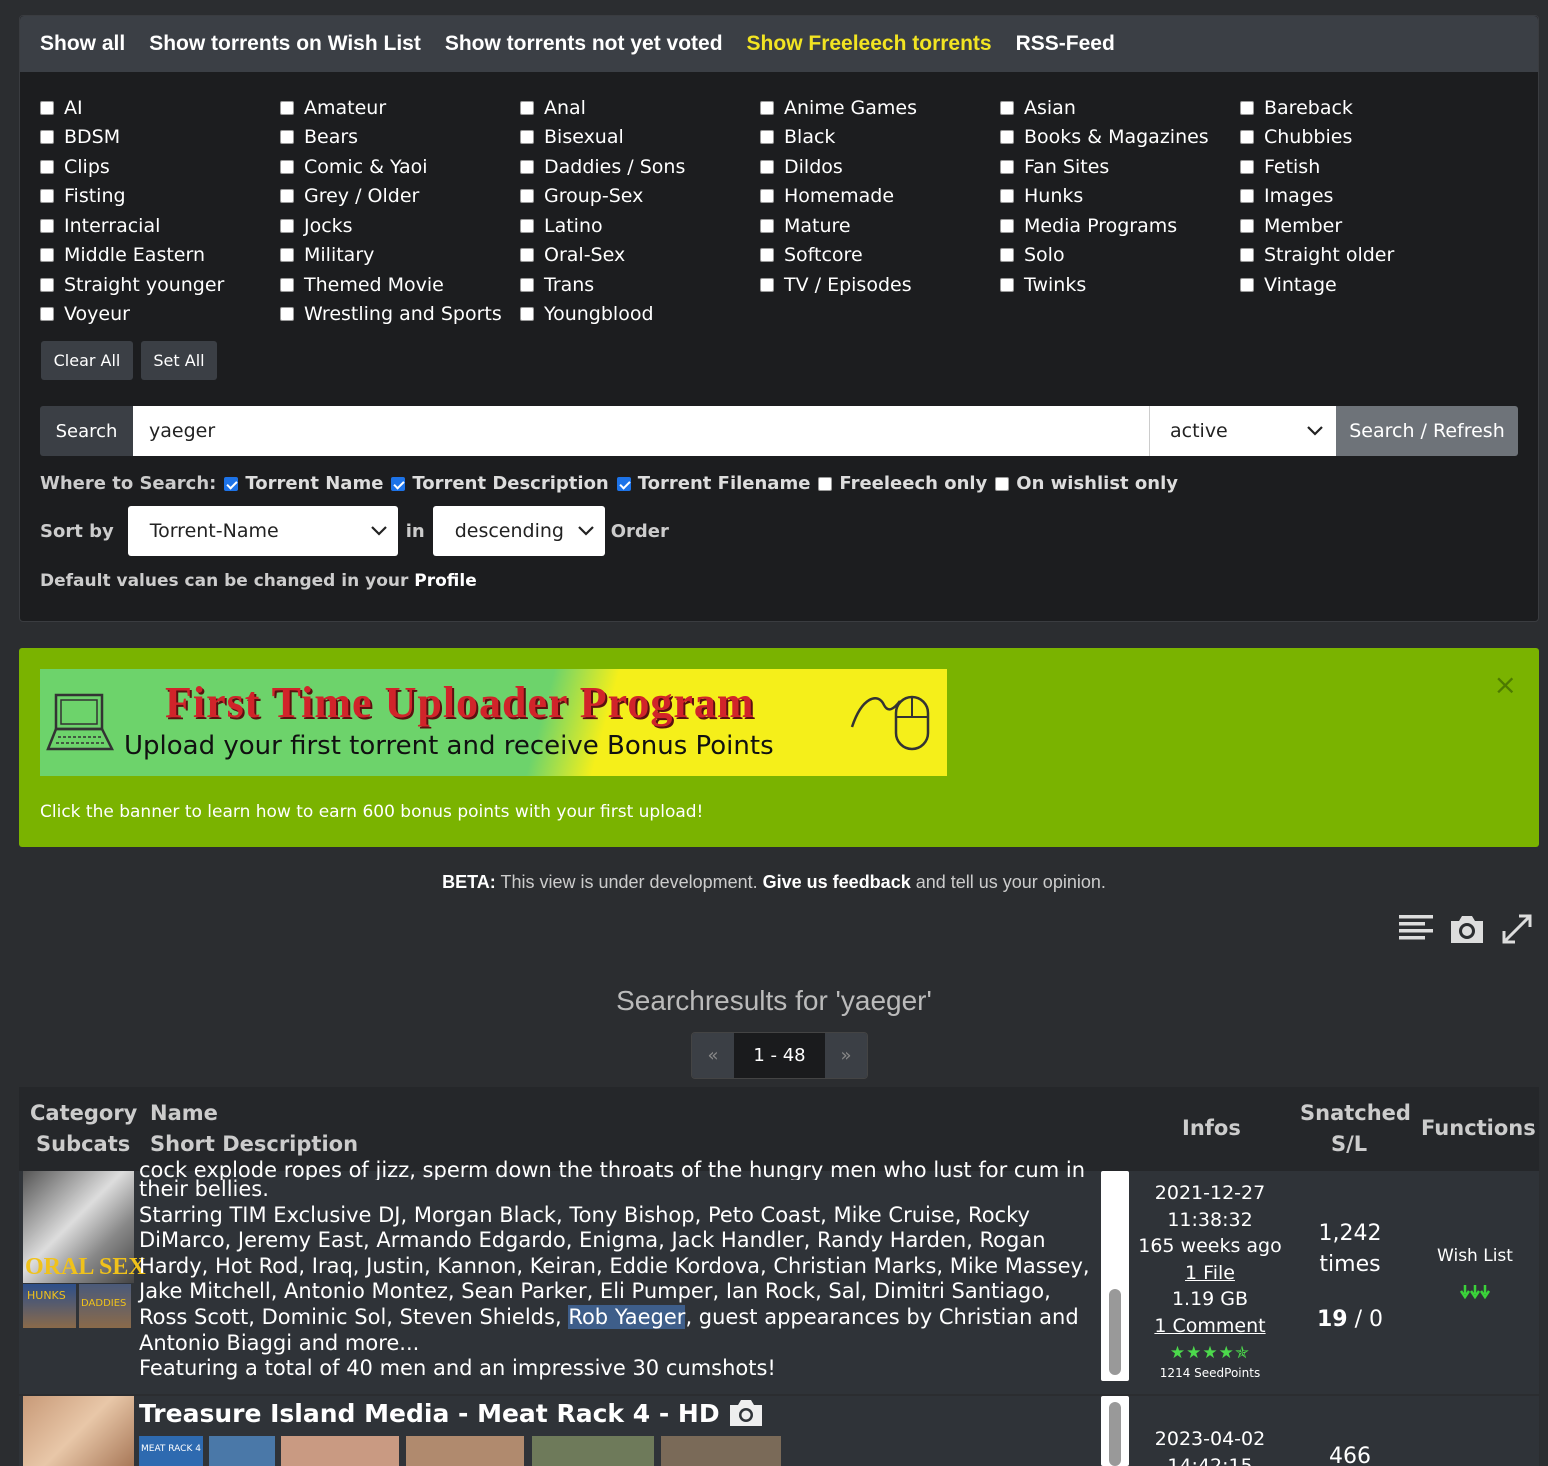 The height and width of the screenshot is (1466, 1548). Describe the element at coordinates (400, 167) in the screenshot. I see `category-option: Comic & Yaoi` at that location.